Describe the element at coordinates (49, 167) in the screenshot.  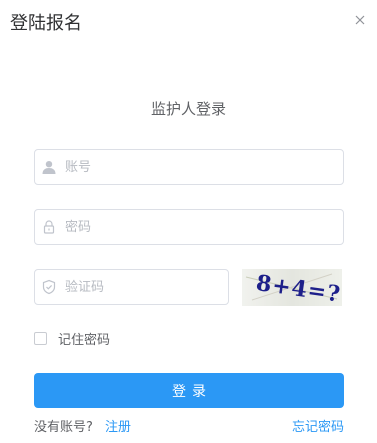
I see `user-icon` at that location.